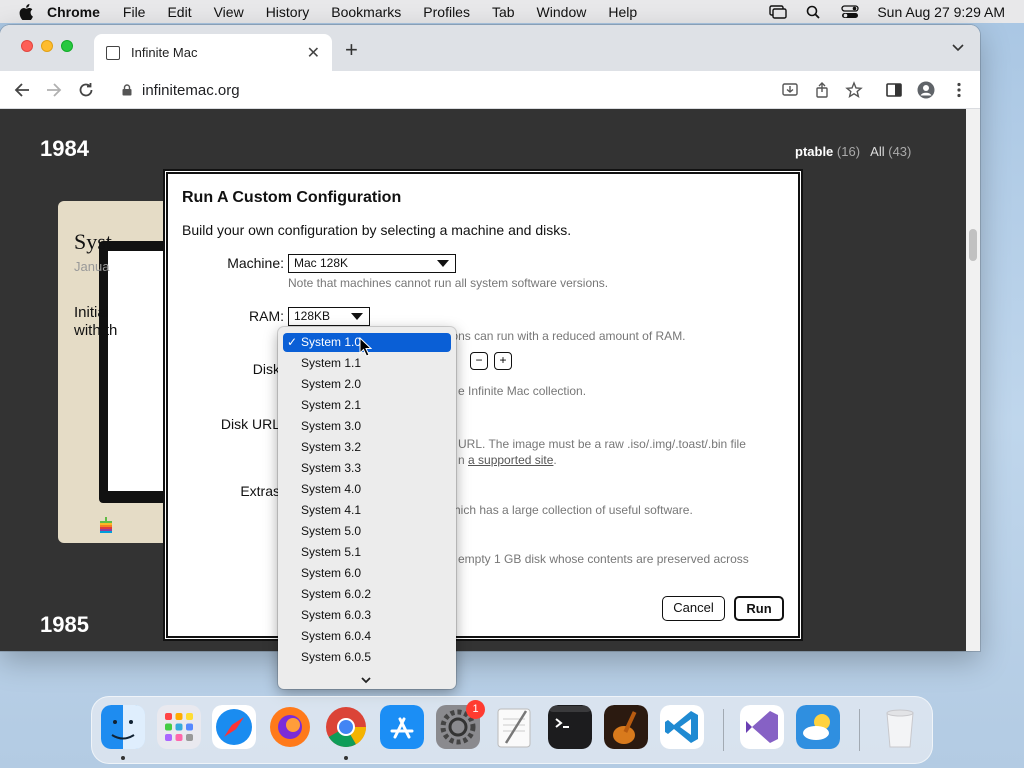  What do you see at coordinates (877, 151) in the screenshot?
I see `filter-all-label: All` at bounding box center [877, 151].